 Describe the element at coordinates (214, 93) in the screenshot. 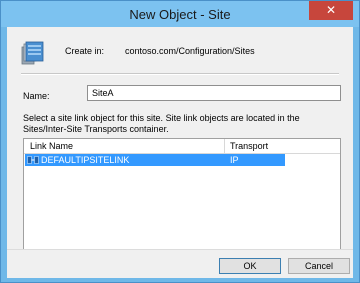

I see `name-field` at that location.